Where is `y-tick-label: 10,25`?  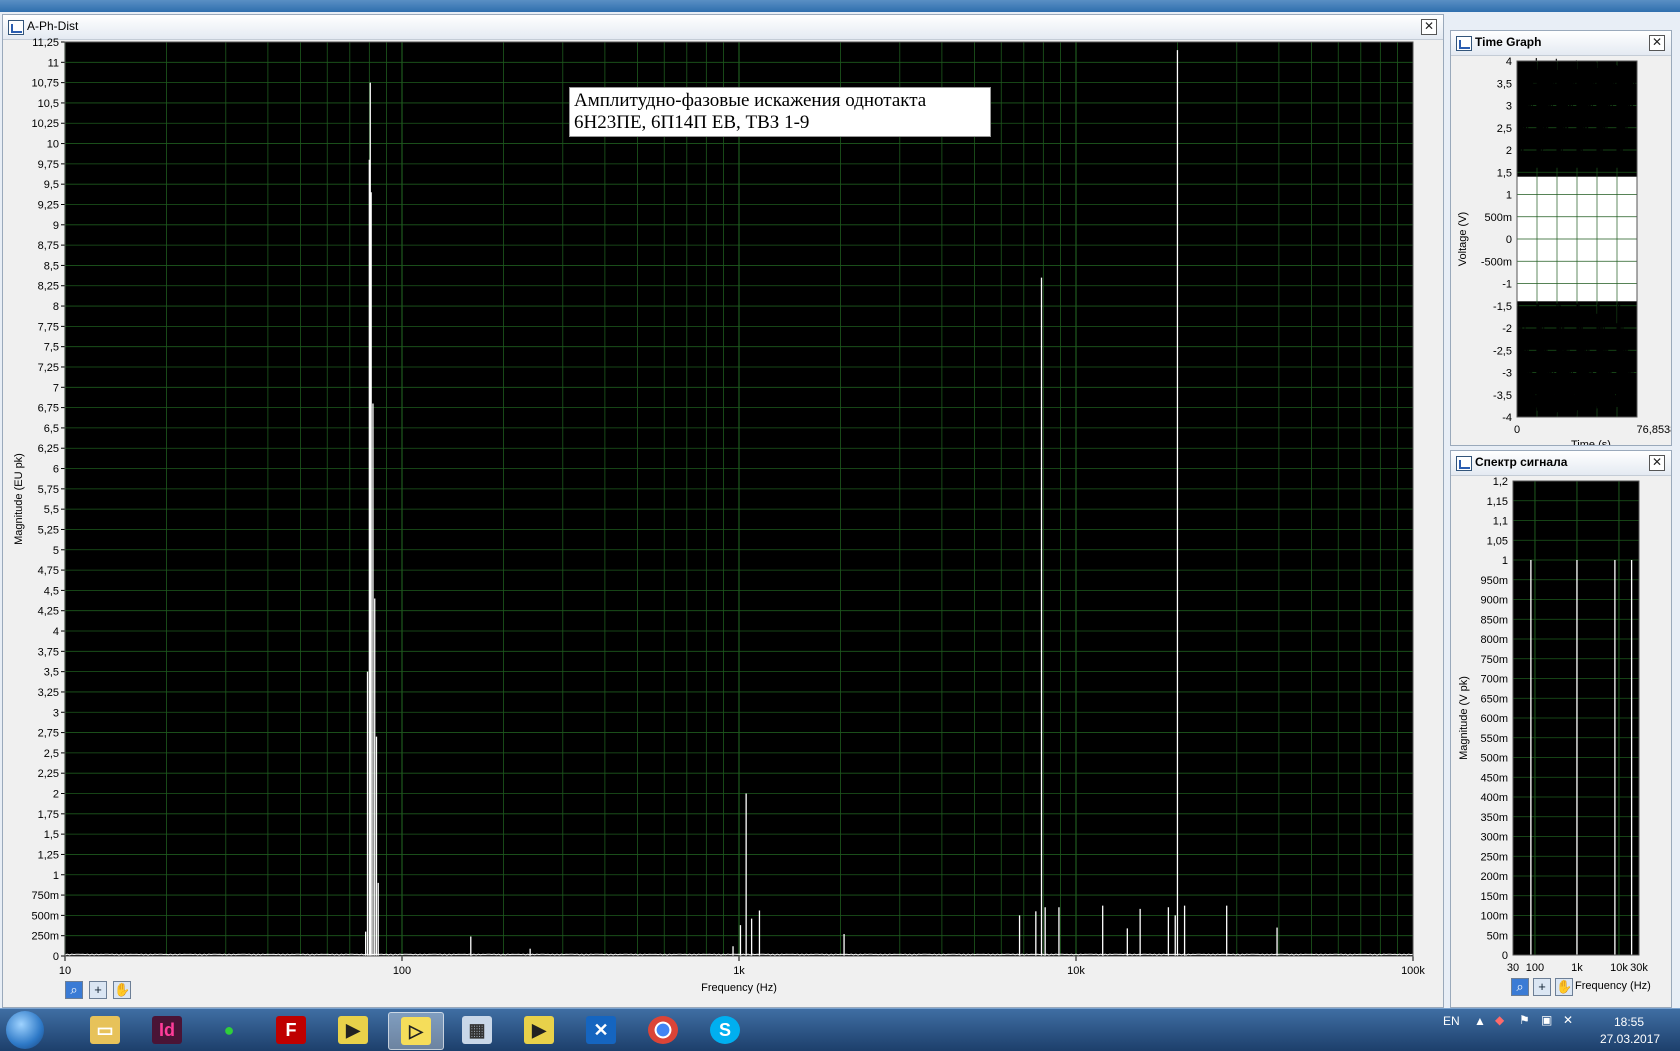
y-tick-label: 10,25 is located at coordinates (45, 124).